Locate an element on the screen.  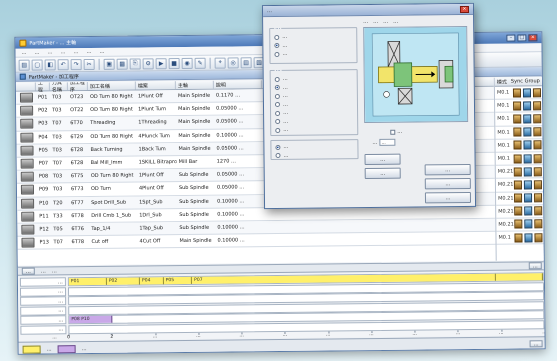
toolbar-button-1: ▢ is located at coordinates (37, 64).